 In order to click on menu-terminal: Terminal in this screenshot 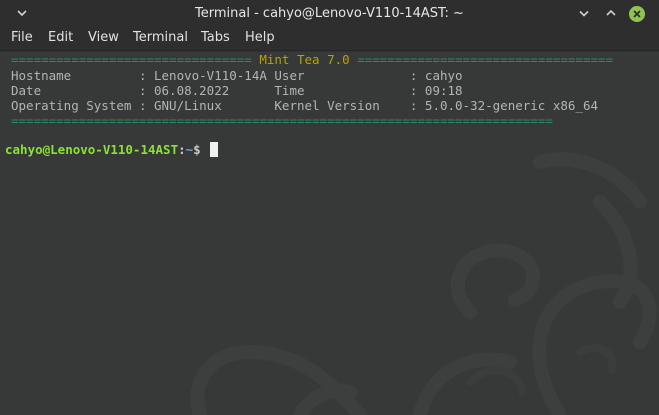, I will do `click(160, 37)`.